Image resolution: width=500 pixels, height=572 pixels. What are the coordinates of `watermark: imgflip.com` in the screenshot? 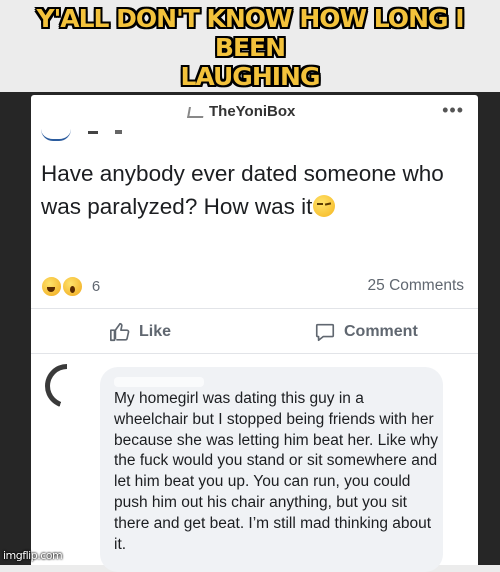 It's located at (33, 555).